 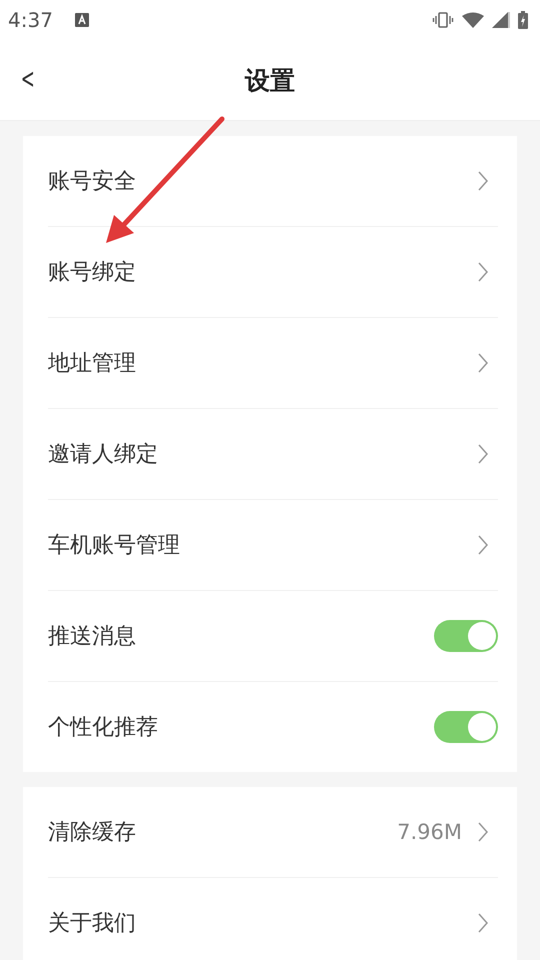 What do you see at coordinates (270, 80) in the screenshot?
I see `page-title: 设置` at bounding box center [270, 80].